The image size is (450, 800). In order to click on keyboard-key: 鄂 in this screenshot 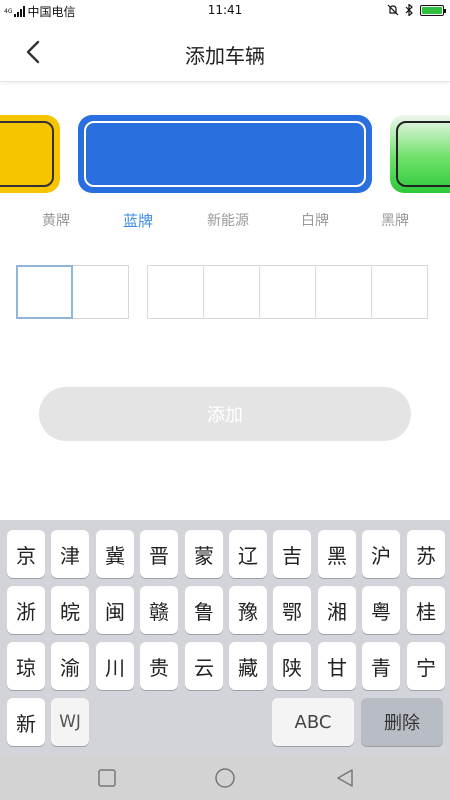, I will do `click(292, 610)`.